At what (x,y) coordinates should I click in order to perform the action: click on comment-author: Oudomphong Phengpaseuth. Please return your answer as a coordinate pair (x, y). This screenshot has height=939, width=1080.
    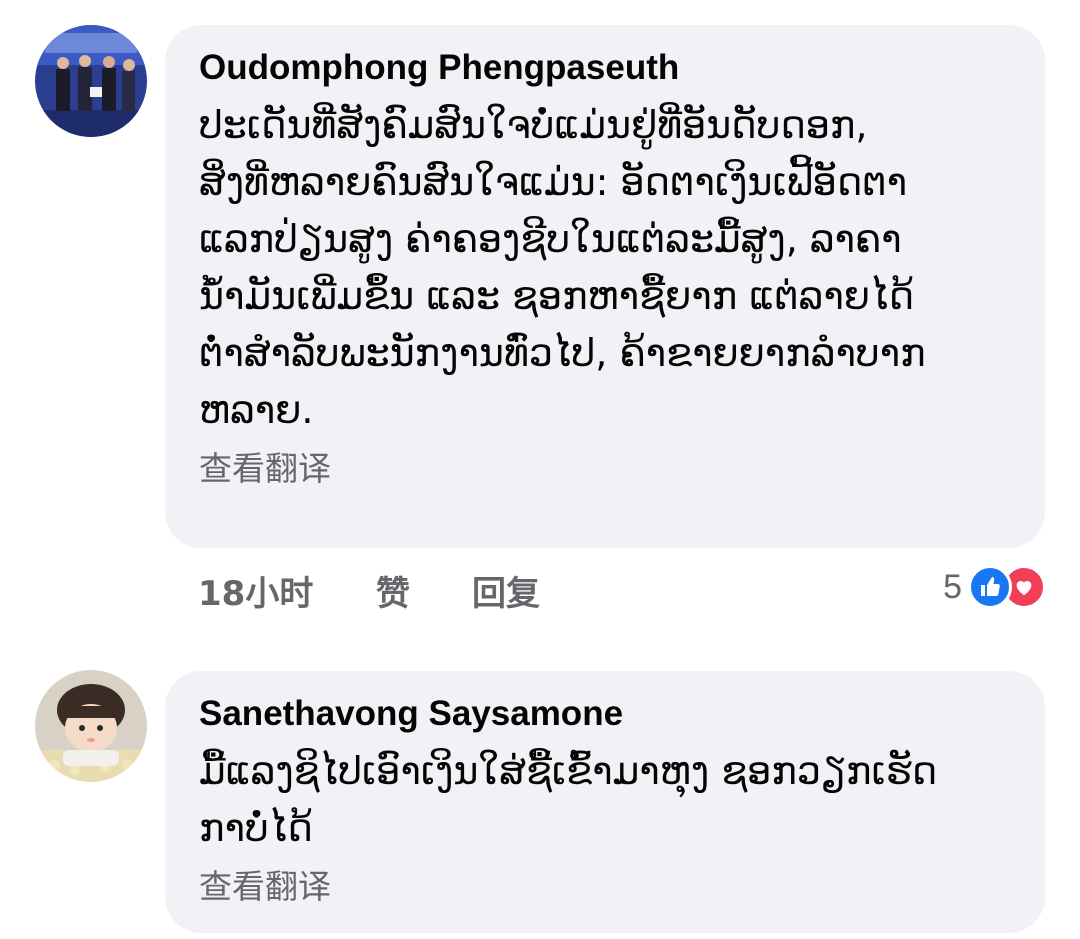
    Looking at the image, I should click on (605, 68).